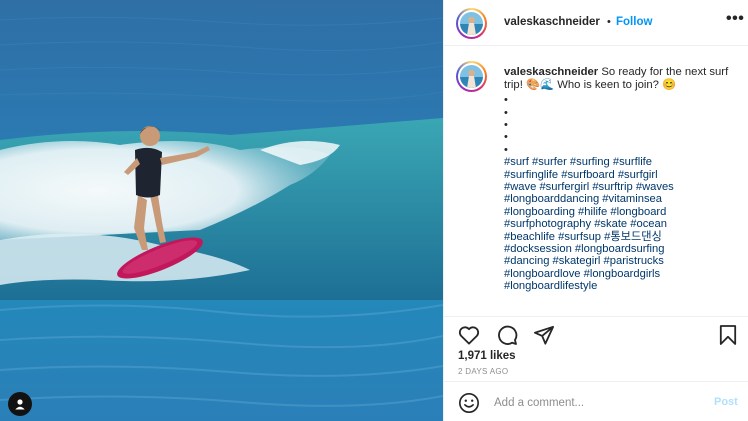 The height and width of the screenshot is (421, 748). I want to click on hashtag-link: #longboarddancing, so click(551, 199).